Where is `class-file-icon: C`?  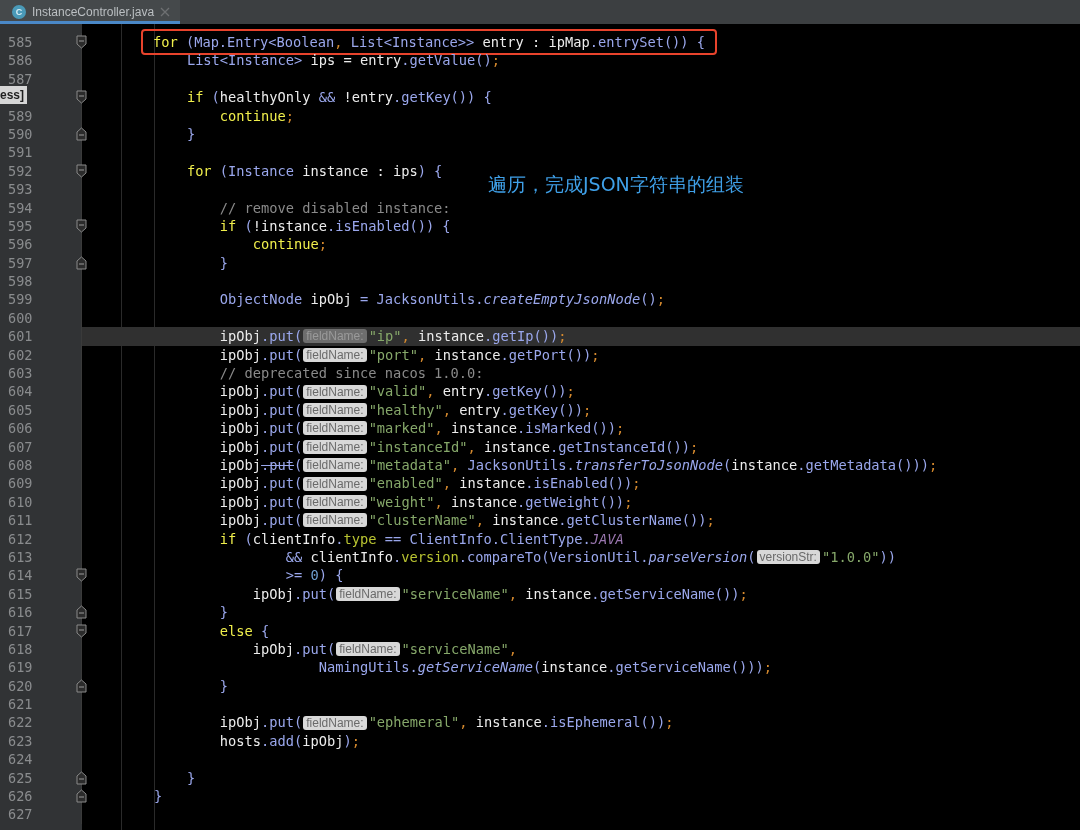
class-file-icon: C is located at coordinates (19, 12).